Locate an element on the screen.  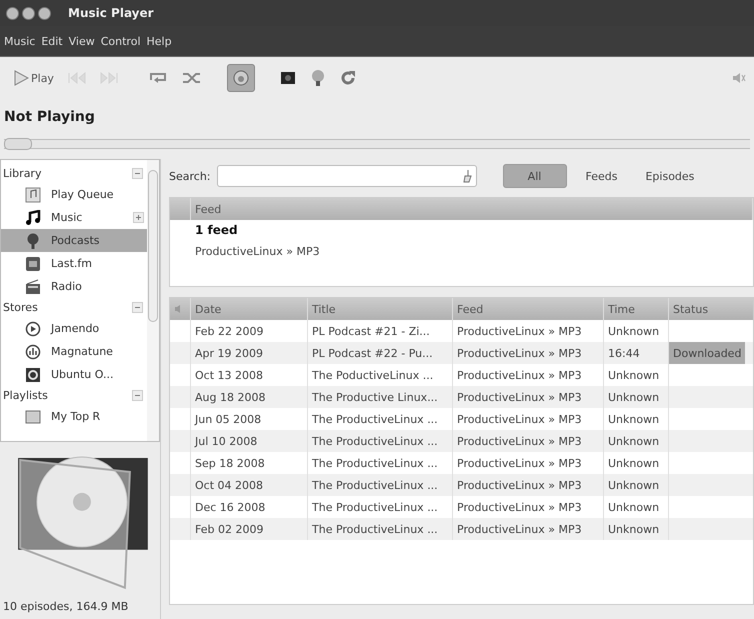
microphone-icon is located at coordinates (33, 240).